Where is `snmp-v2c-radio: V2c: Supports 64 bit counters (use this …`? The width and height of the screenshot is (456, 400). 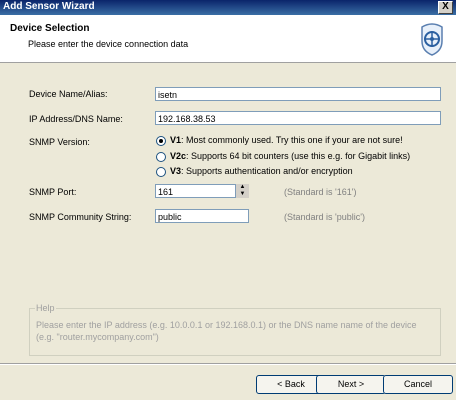
snmp-v2c-radio: V2c: Supports 64 bit counters (use this … is located at coordinates (283, 156).